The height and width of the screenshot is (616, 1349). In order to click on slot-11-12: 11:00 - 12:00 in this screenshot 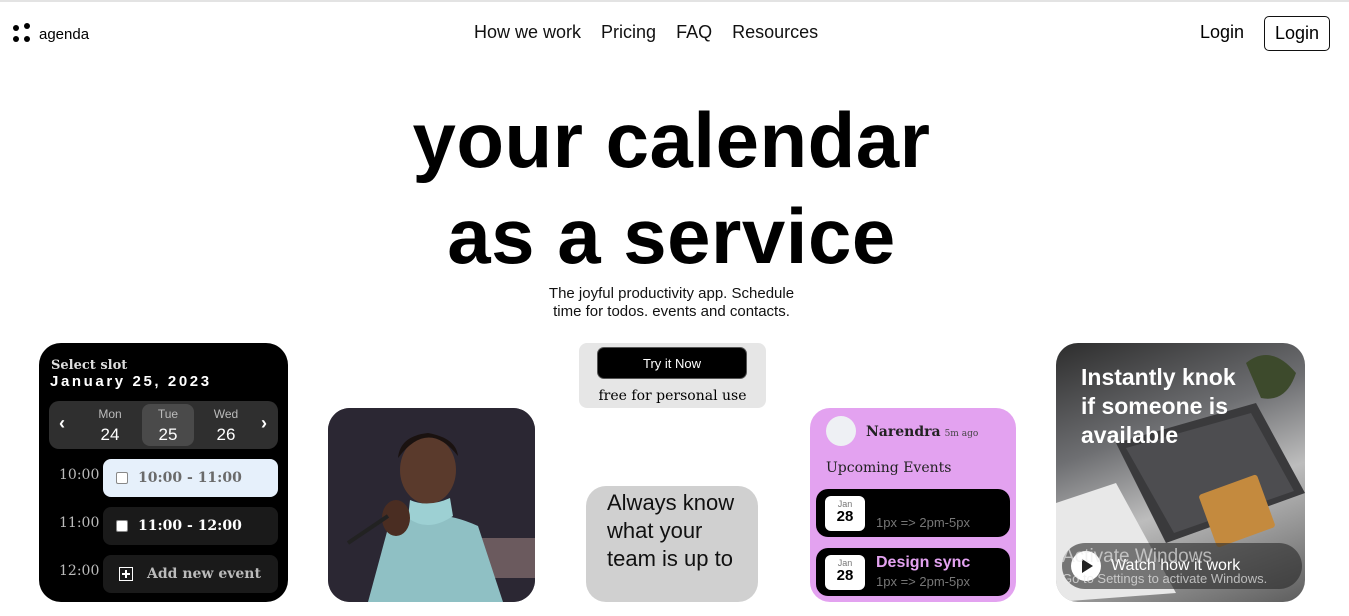, I will do `click(190, 526)`.